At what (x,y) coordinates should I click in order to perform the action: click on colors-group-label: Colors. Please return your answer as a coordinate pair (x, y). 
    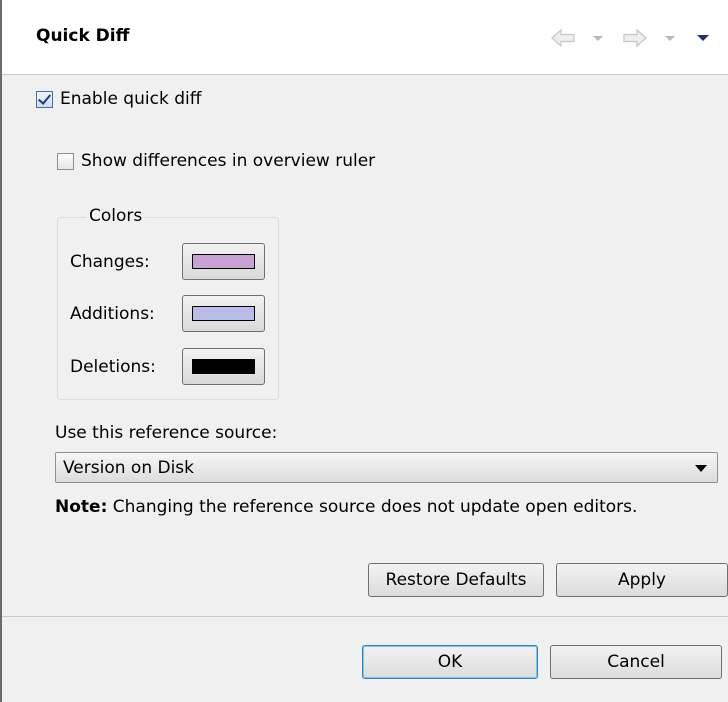
    Looking at the image, I should click on (116, 216).